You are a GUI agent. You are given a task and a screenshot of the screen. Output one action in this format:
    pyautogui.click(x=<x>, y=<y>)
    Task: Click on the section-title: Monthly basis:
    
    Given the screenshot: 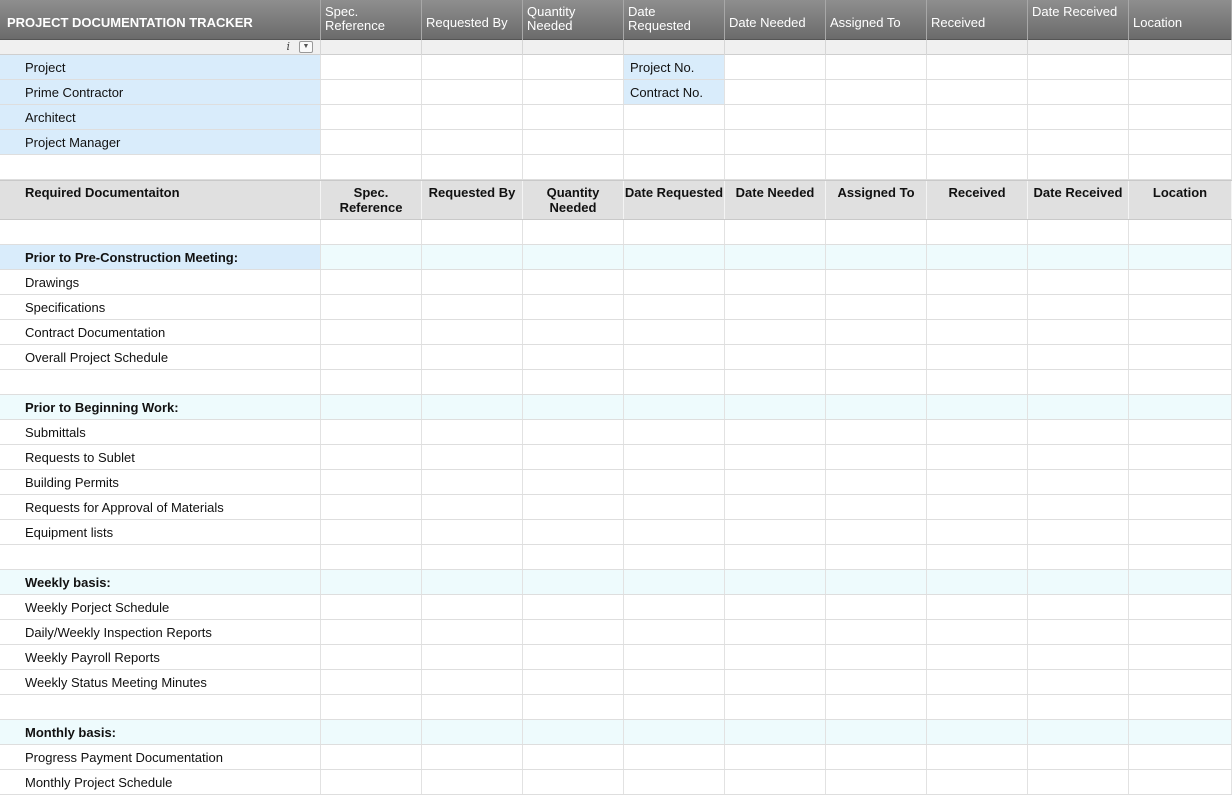 What is the action you would take?
    pyautogui.click(x=160, y=732)
    